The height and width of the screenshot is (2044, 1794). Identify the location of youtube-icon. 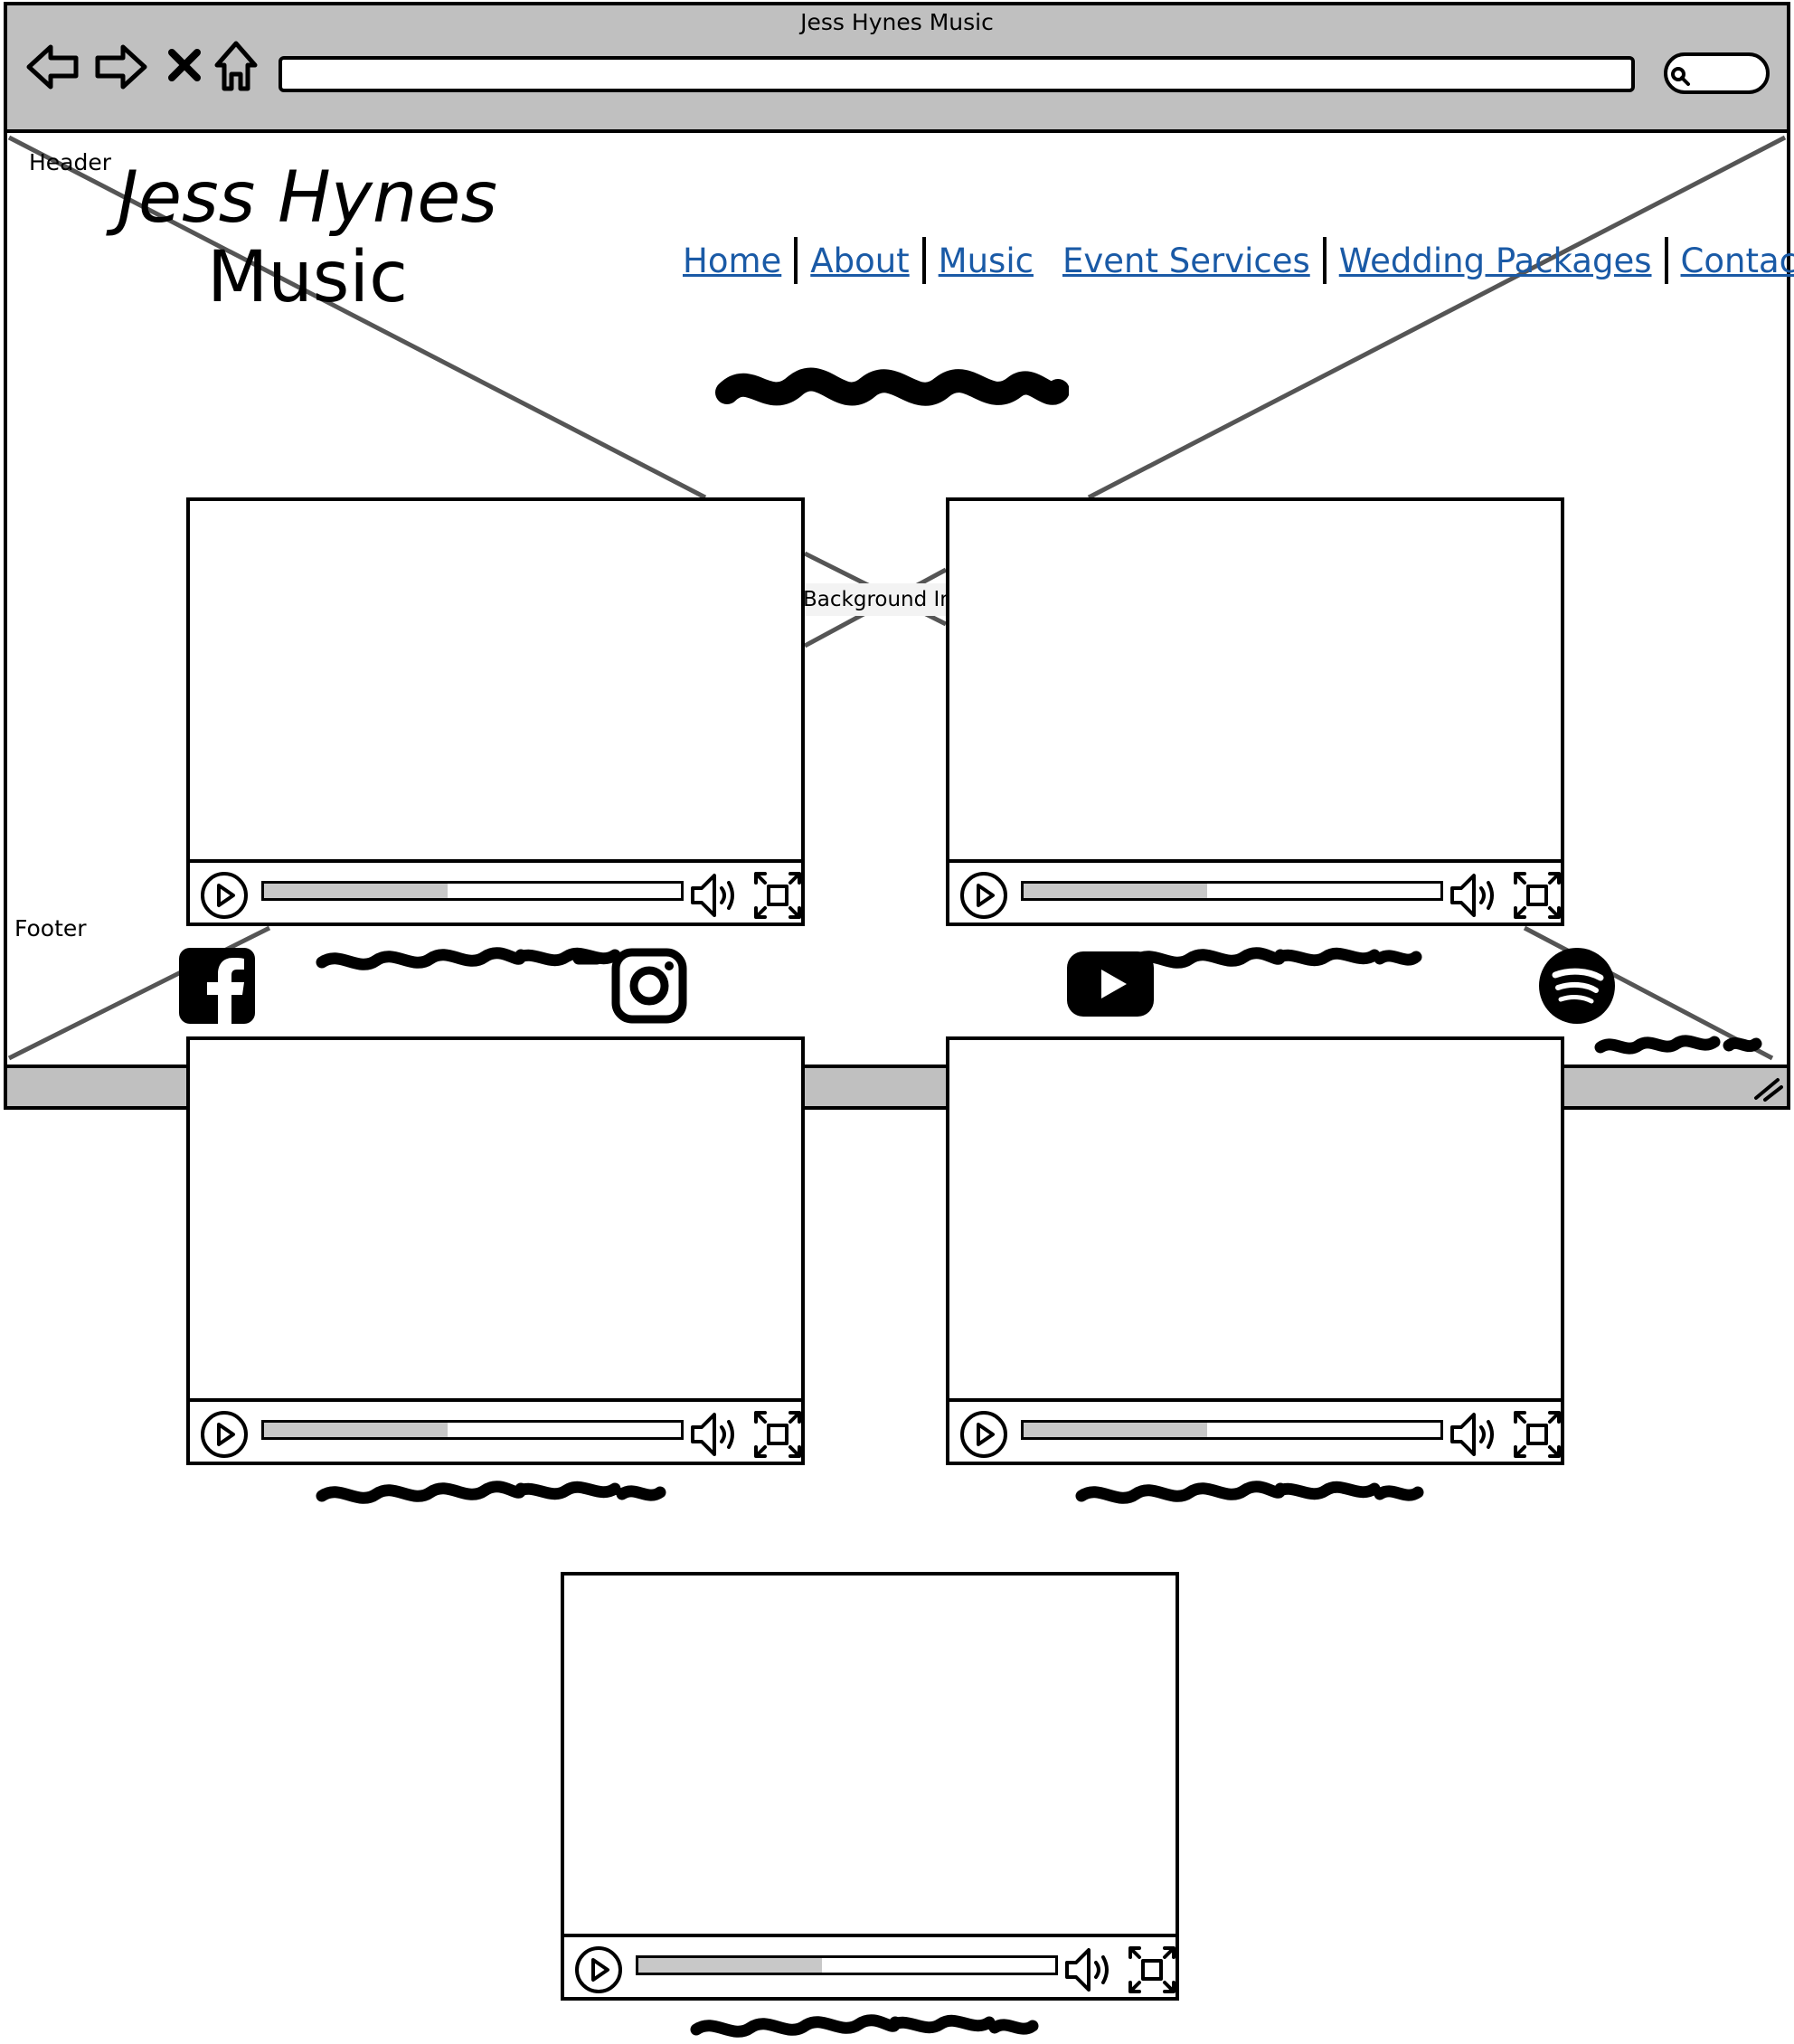
(1110, 984).